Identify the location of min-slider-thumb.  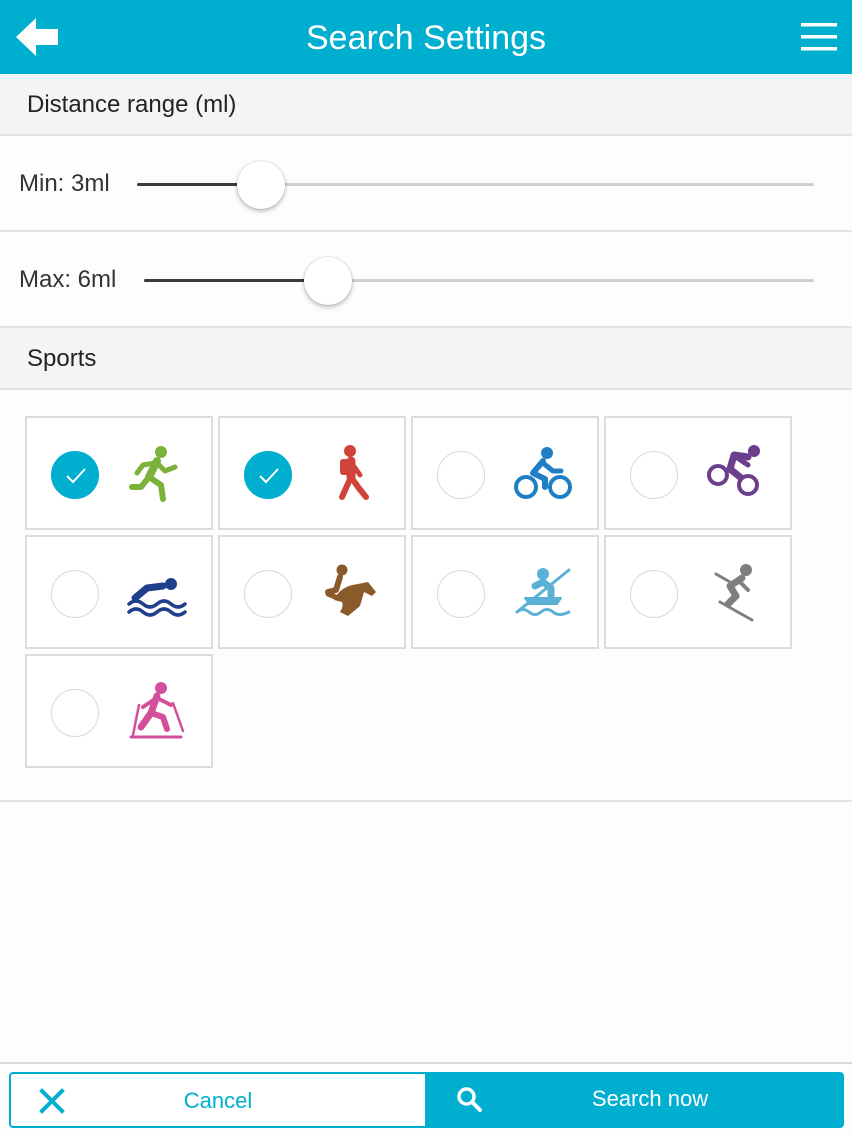
(261, 185).